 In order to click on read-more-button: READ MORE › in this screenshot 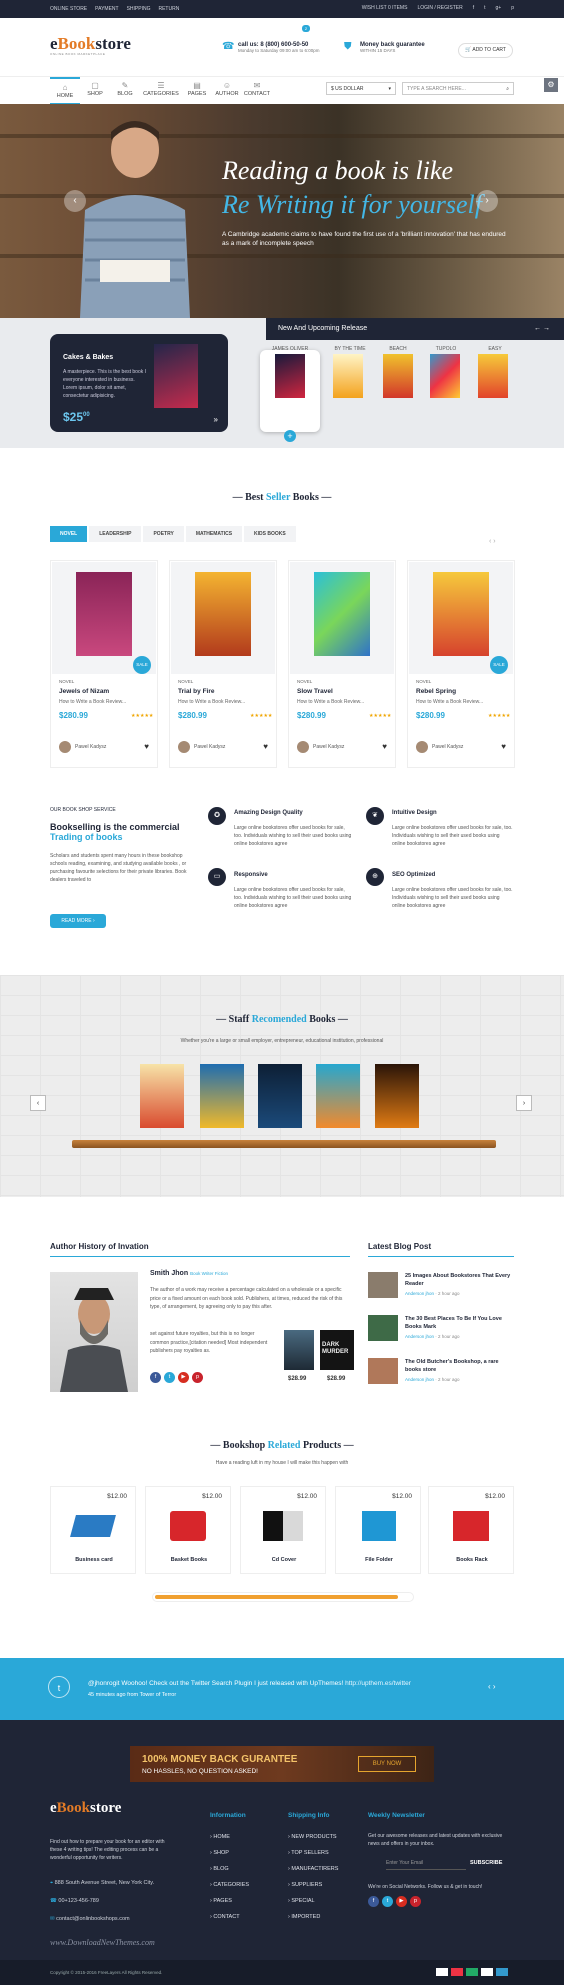, I will do `click(78, 921)`.